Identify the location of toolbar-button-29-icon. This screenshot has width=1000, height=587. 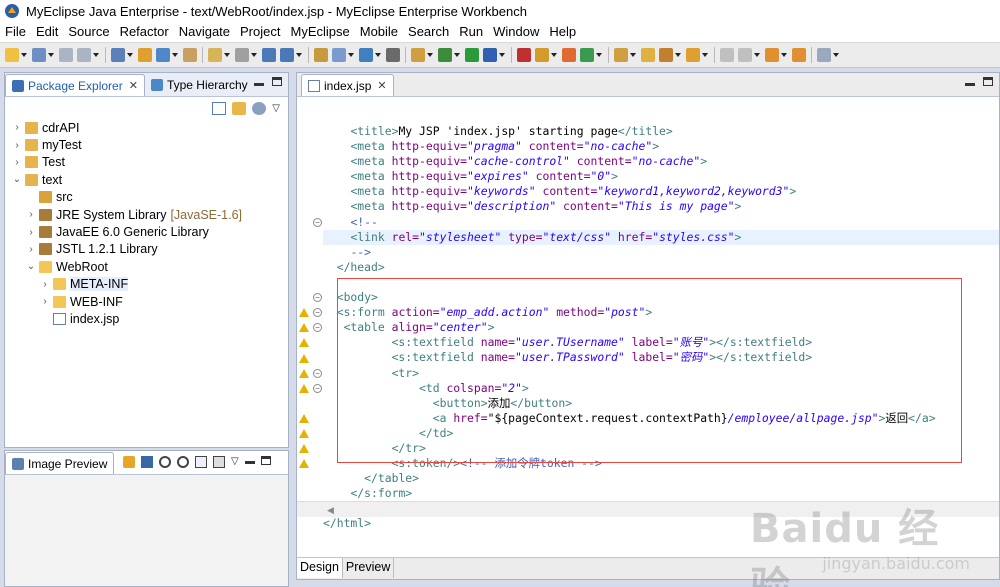
(727, 55).